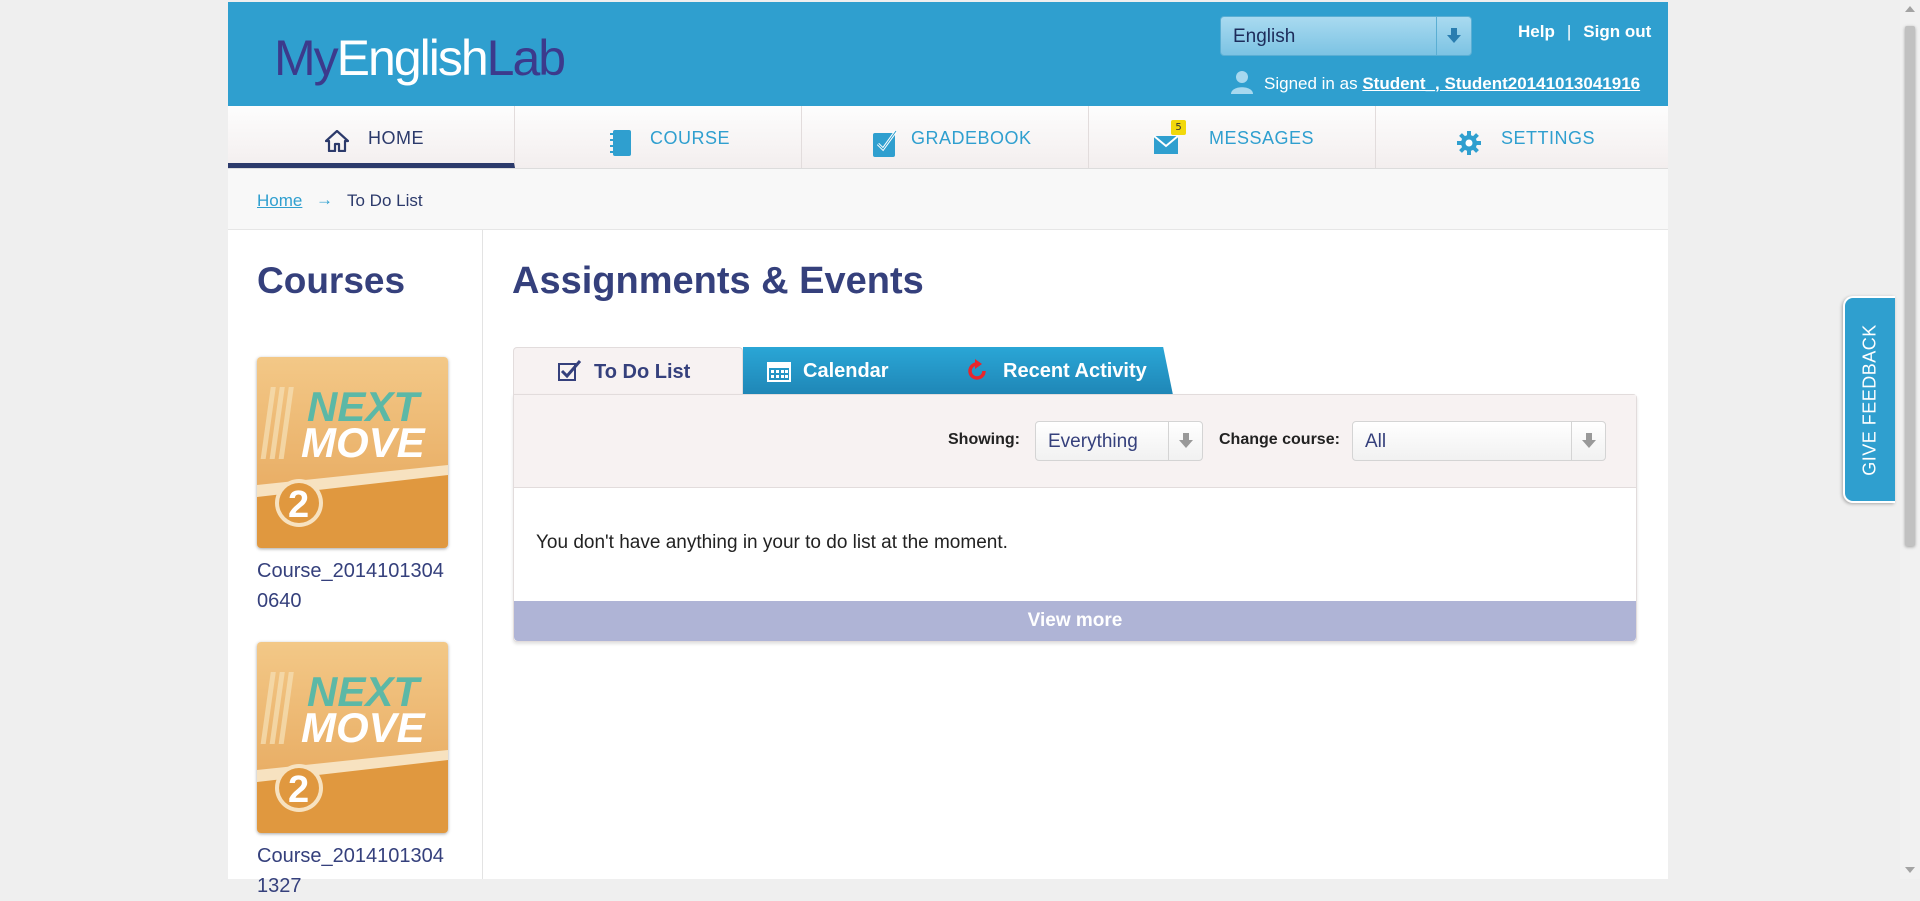 This screenshot has height=901, width=1920. What do you see at coordinates (1376, 441) in the screenshot?
I see `change-course-value: All` at bounding box center [1376, 441].